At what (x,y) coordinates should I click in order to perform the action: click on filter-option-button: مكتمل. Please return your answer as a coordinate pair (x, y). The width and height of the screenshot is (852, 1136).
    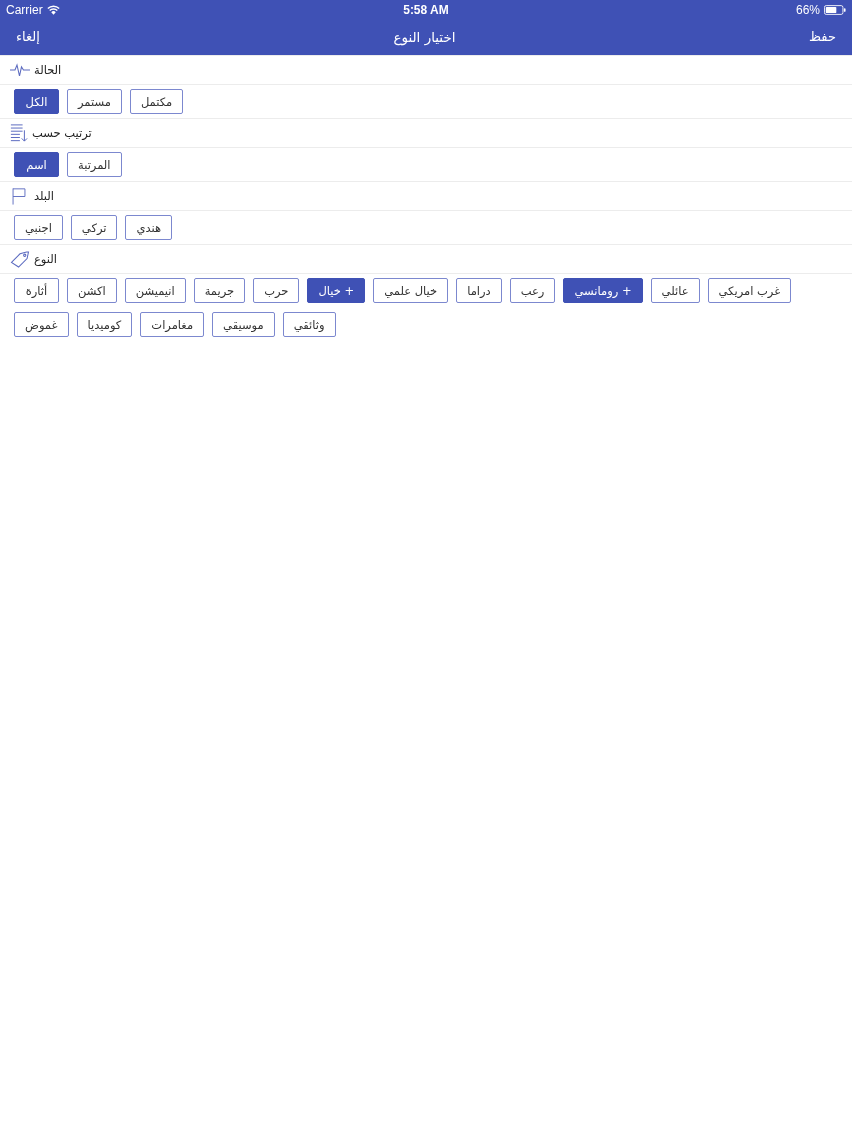
    Looking at the image, I should click on (156, 101).